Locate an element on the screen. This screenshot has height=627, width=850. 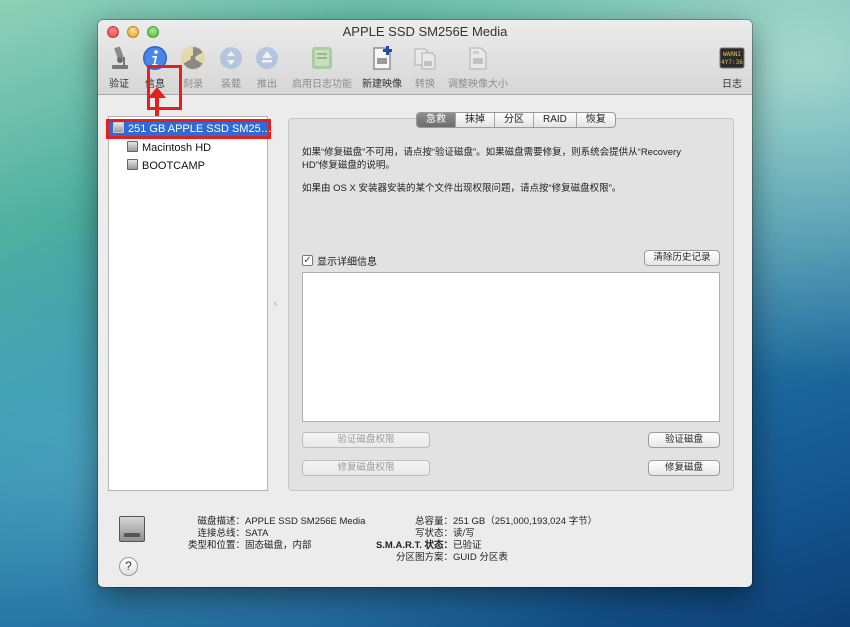
repair-permissions-button: 修复磁盘权限 is located at coordinates (366, 468).